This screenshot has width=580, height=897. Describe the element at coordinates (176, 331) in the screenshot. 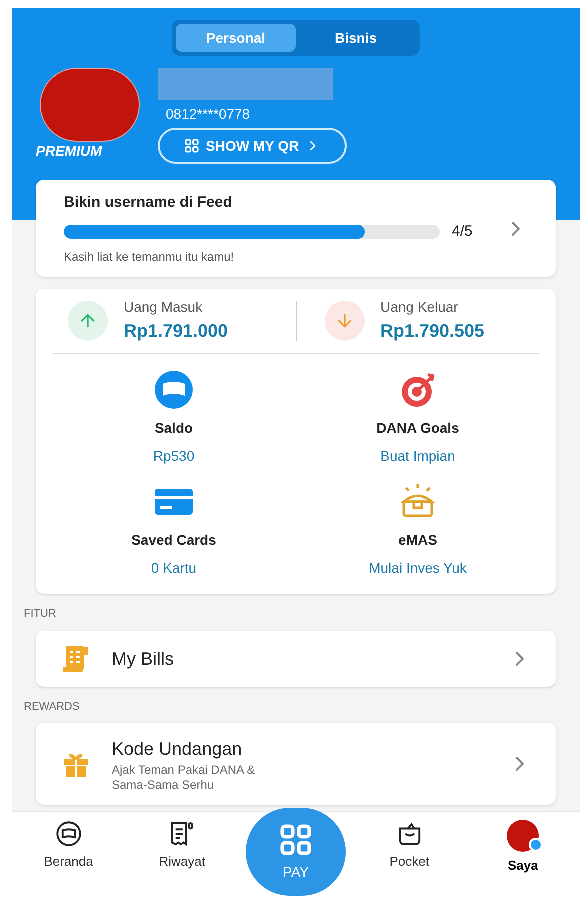

I see `cashflow-amount: Rp1.791.000` at that location.